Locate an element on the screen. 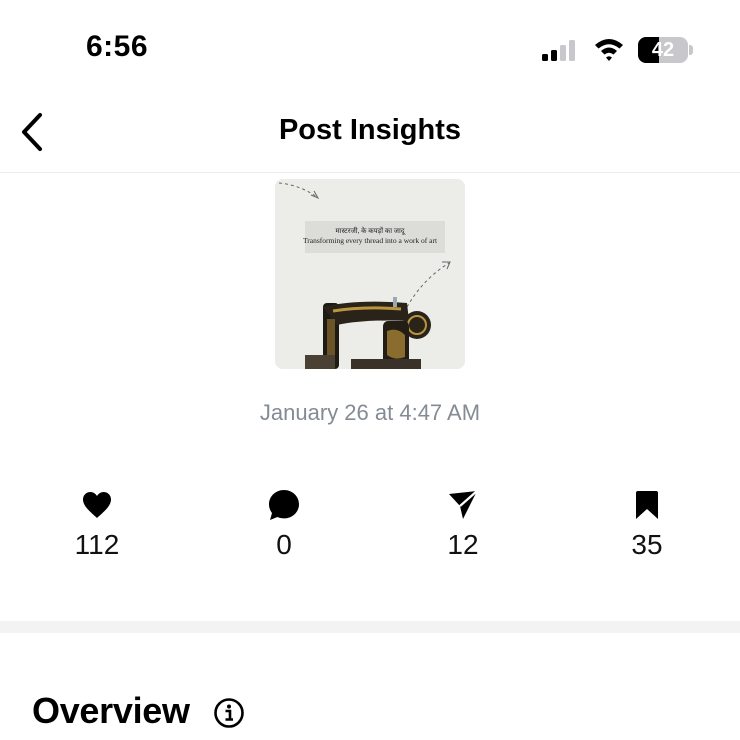  overview-heading: Overview is located at coordinates (111, 710).